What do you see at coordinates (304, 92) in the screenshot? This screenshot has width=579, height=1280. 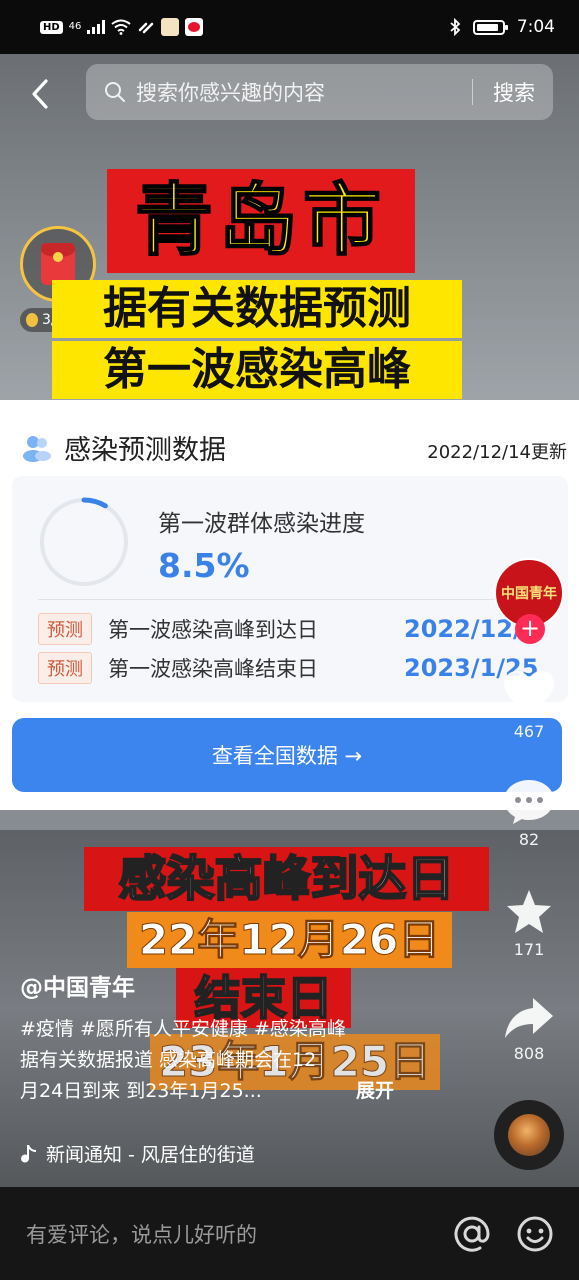 I see `search-placeholder: 搜索你感兴趣的内容` at bounding box center [304, 92].